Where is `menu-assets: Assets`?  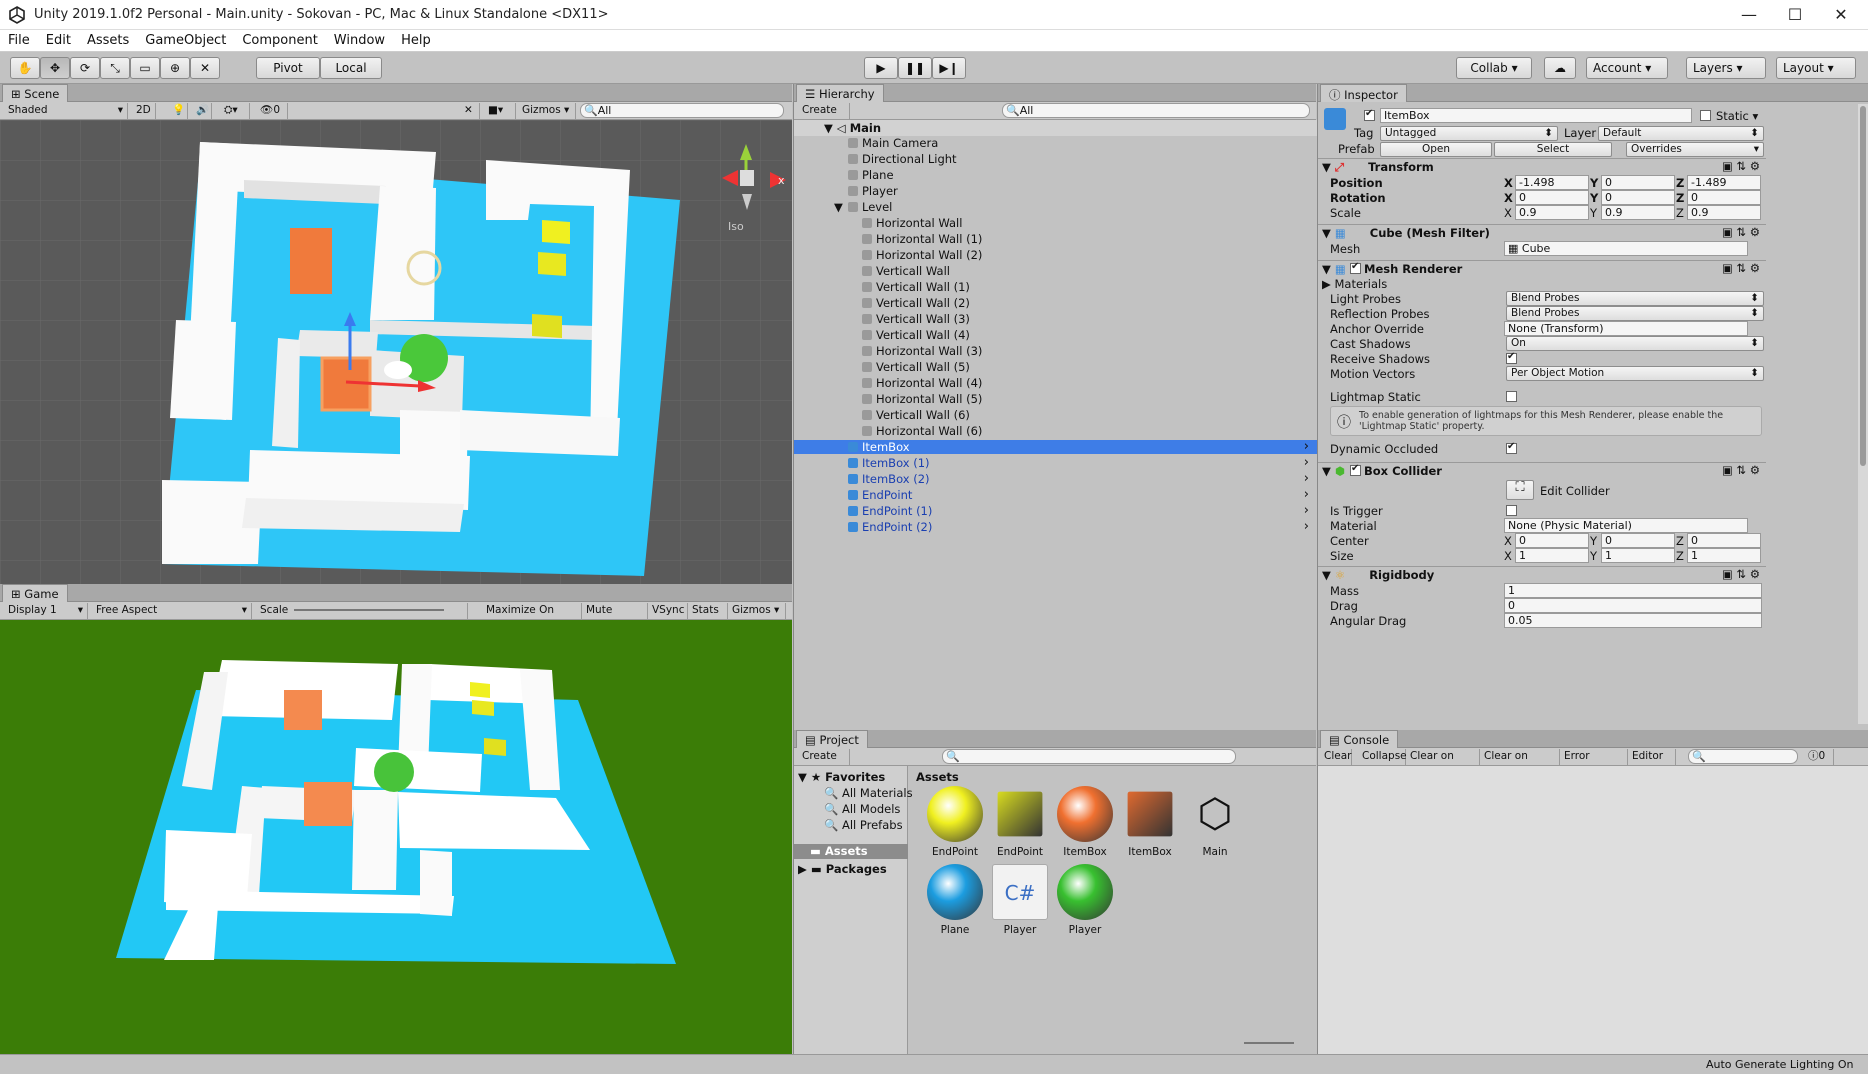
menu-assets: Assets is located at coordinates (108, 39).